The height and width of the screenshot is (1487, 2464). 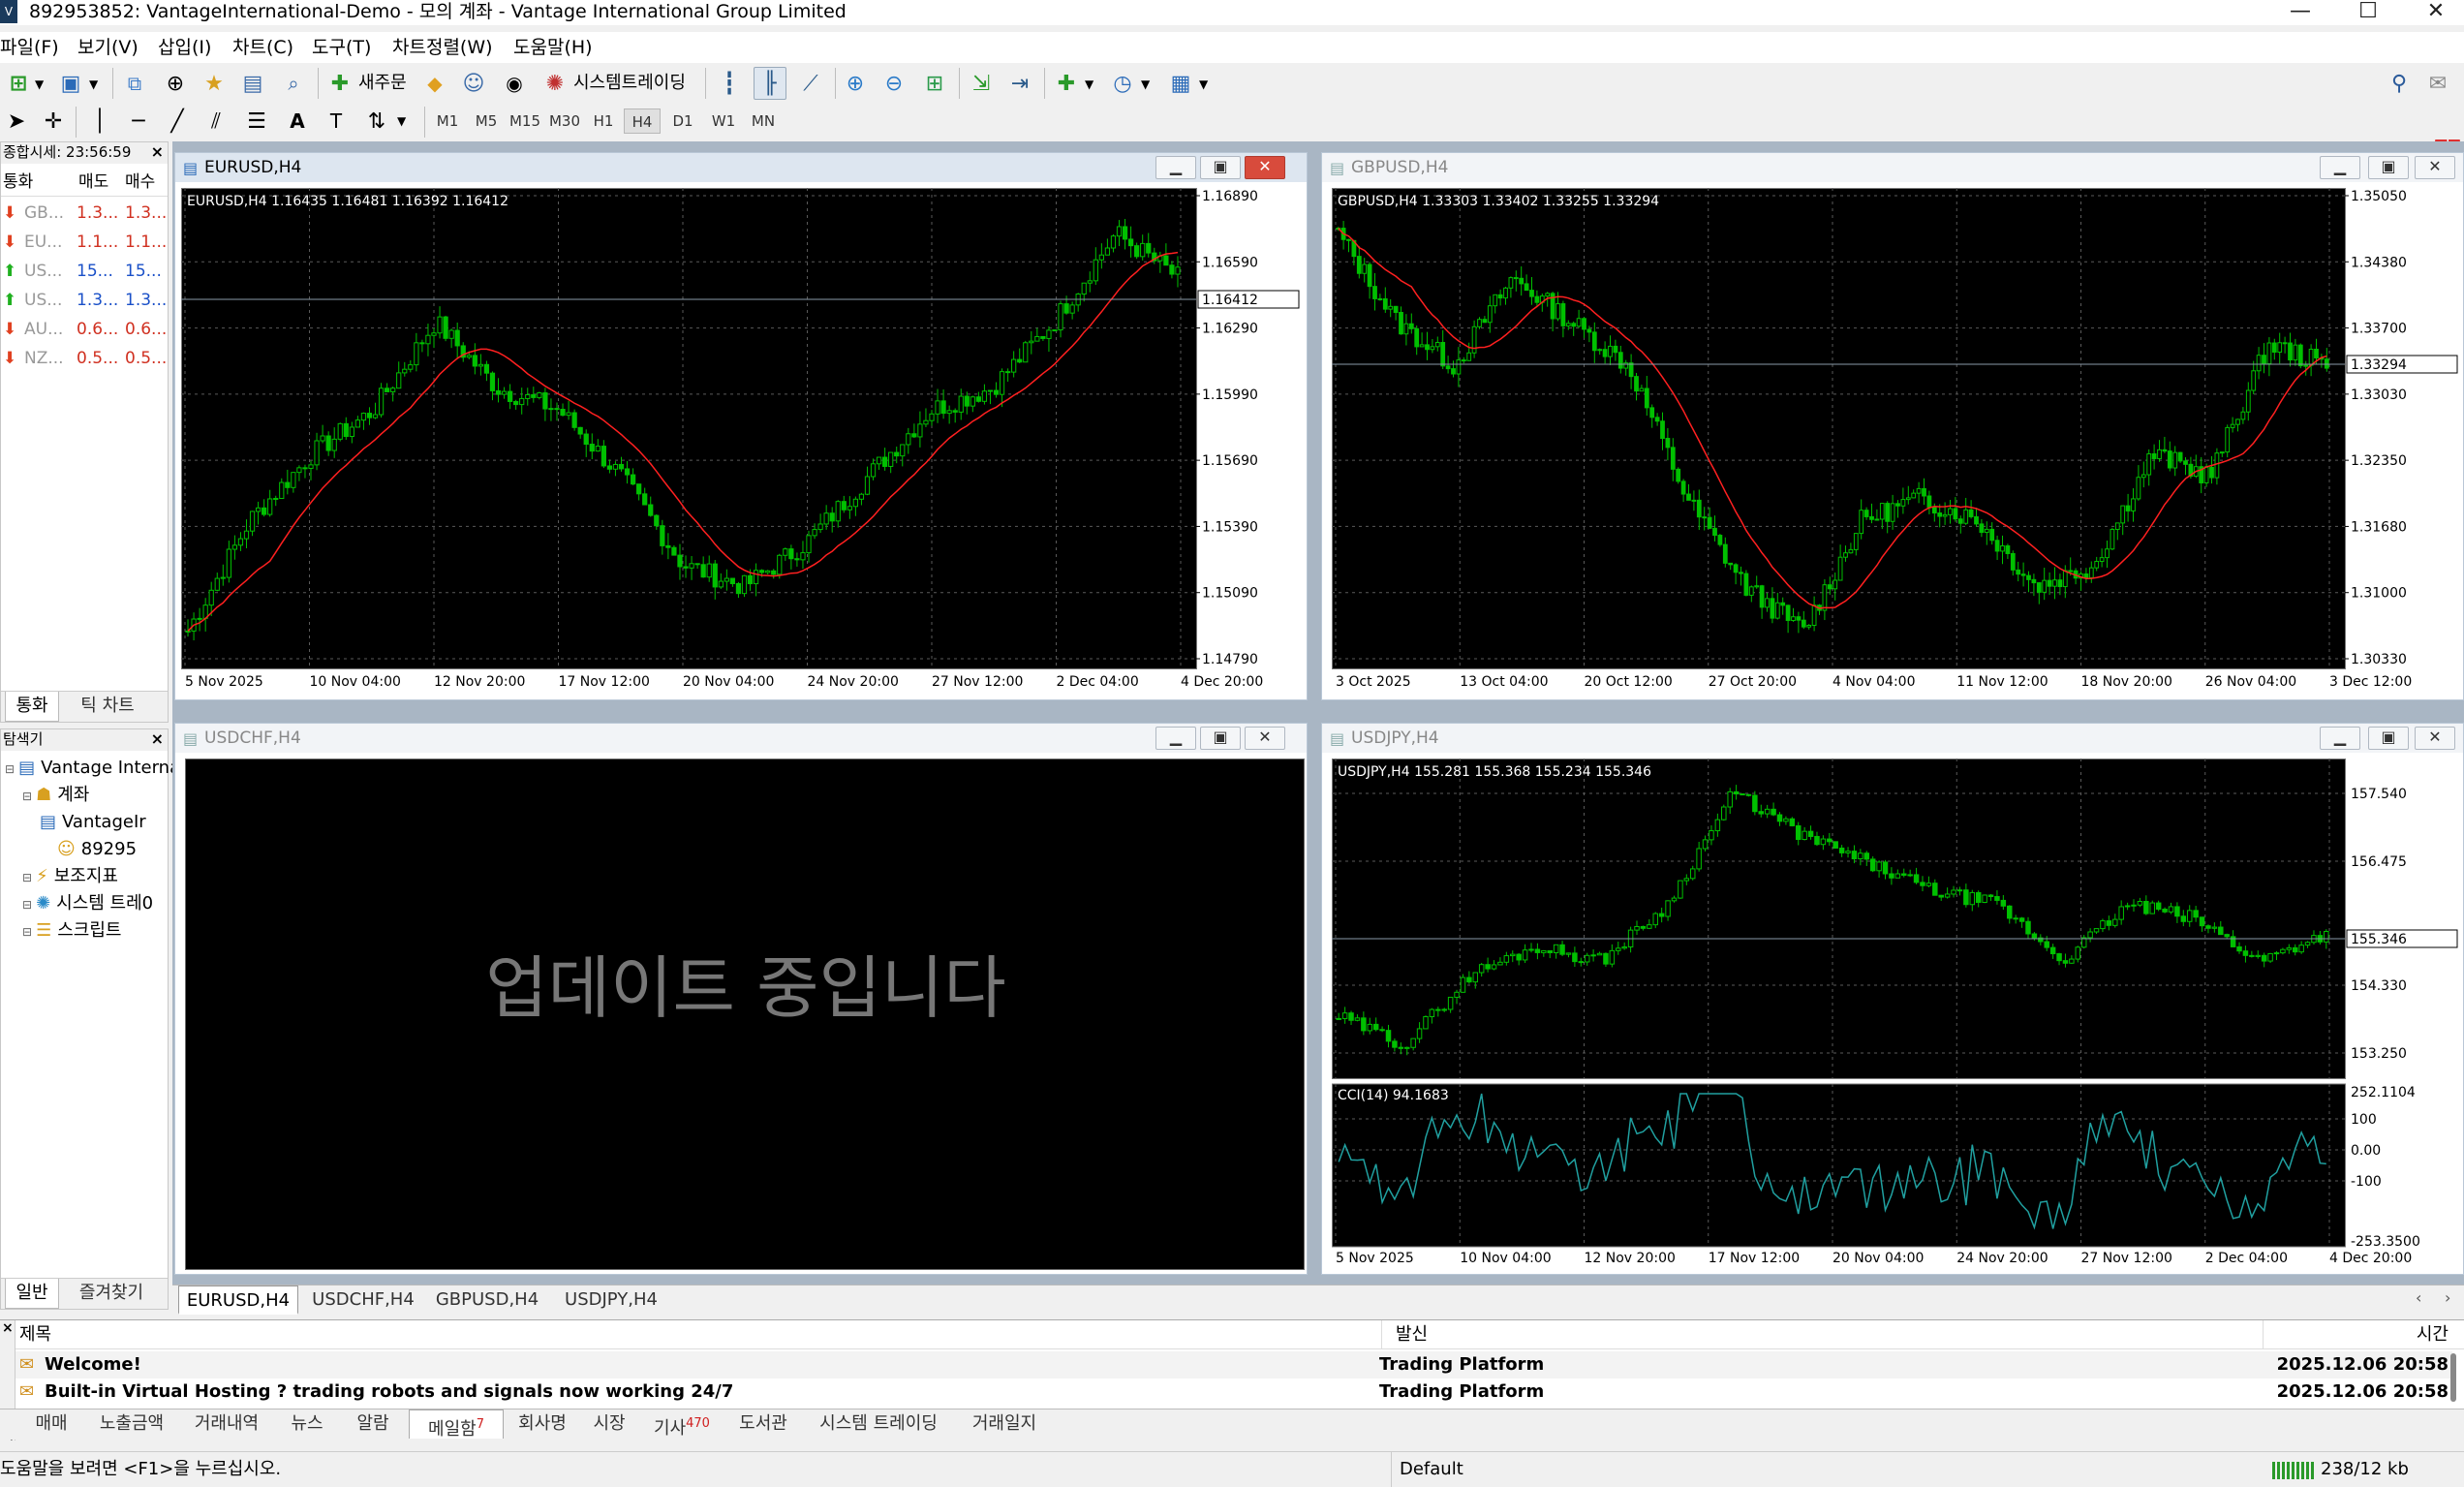 What do you see at coordinates (107, 706) in the screenshot?
I see `tab-tick-chart: 틱 차트` at bounding box center [107, 706].